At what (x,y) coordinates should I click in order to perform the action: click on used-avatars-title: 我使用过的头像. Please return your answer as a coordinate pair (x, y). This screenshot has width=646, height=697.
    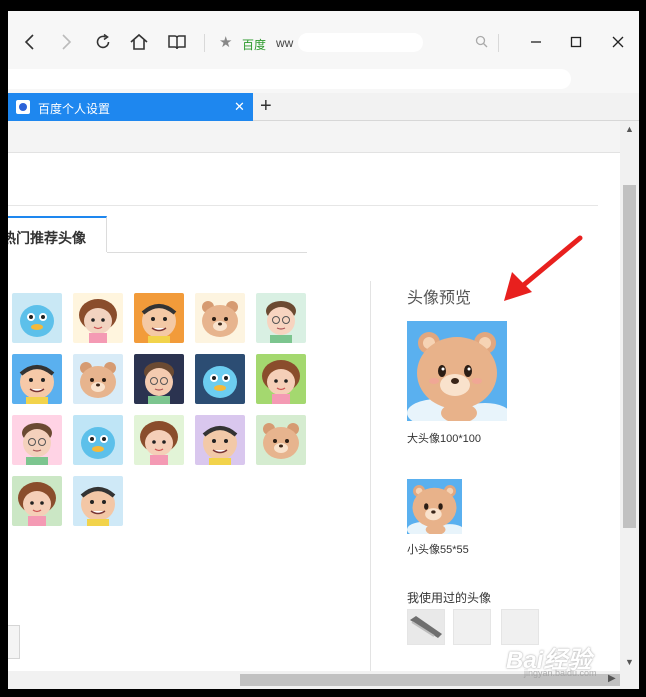
    Looking at the image, I should click on (449, 598).